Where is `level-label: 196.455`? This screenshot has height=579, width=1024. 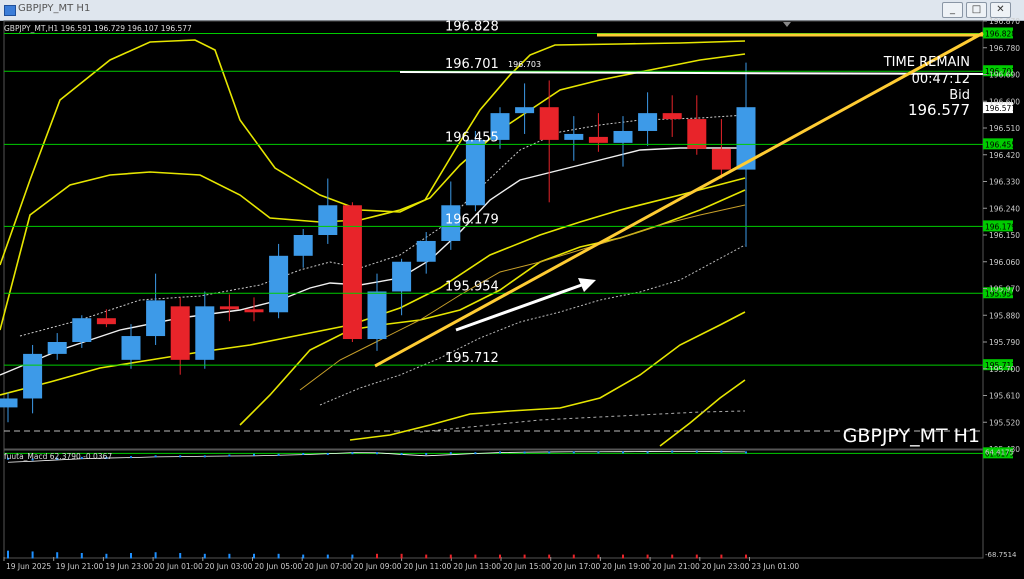 level-label: 196.455 is located at coordinates (472, 137).